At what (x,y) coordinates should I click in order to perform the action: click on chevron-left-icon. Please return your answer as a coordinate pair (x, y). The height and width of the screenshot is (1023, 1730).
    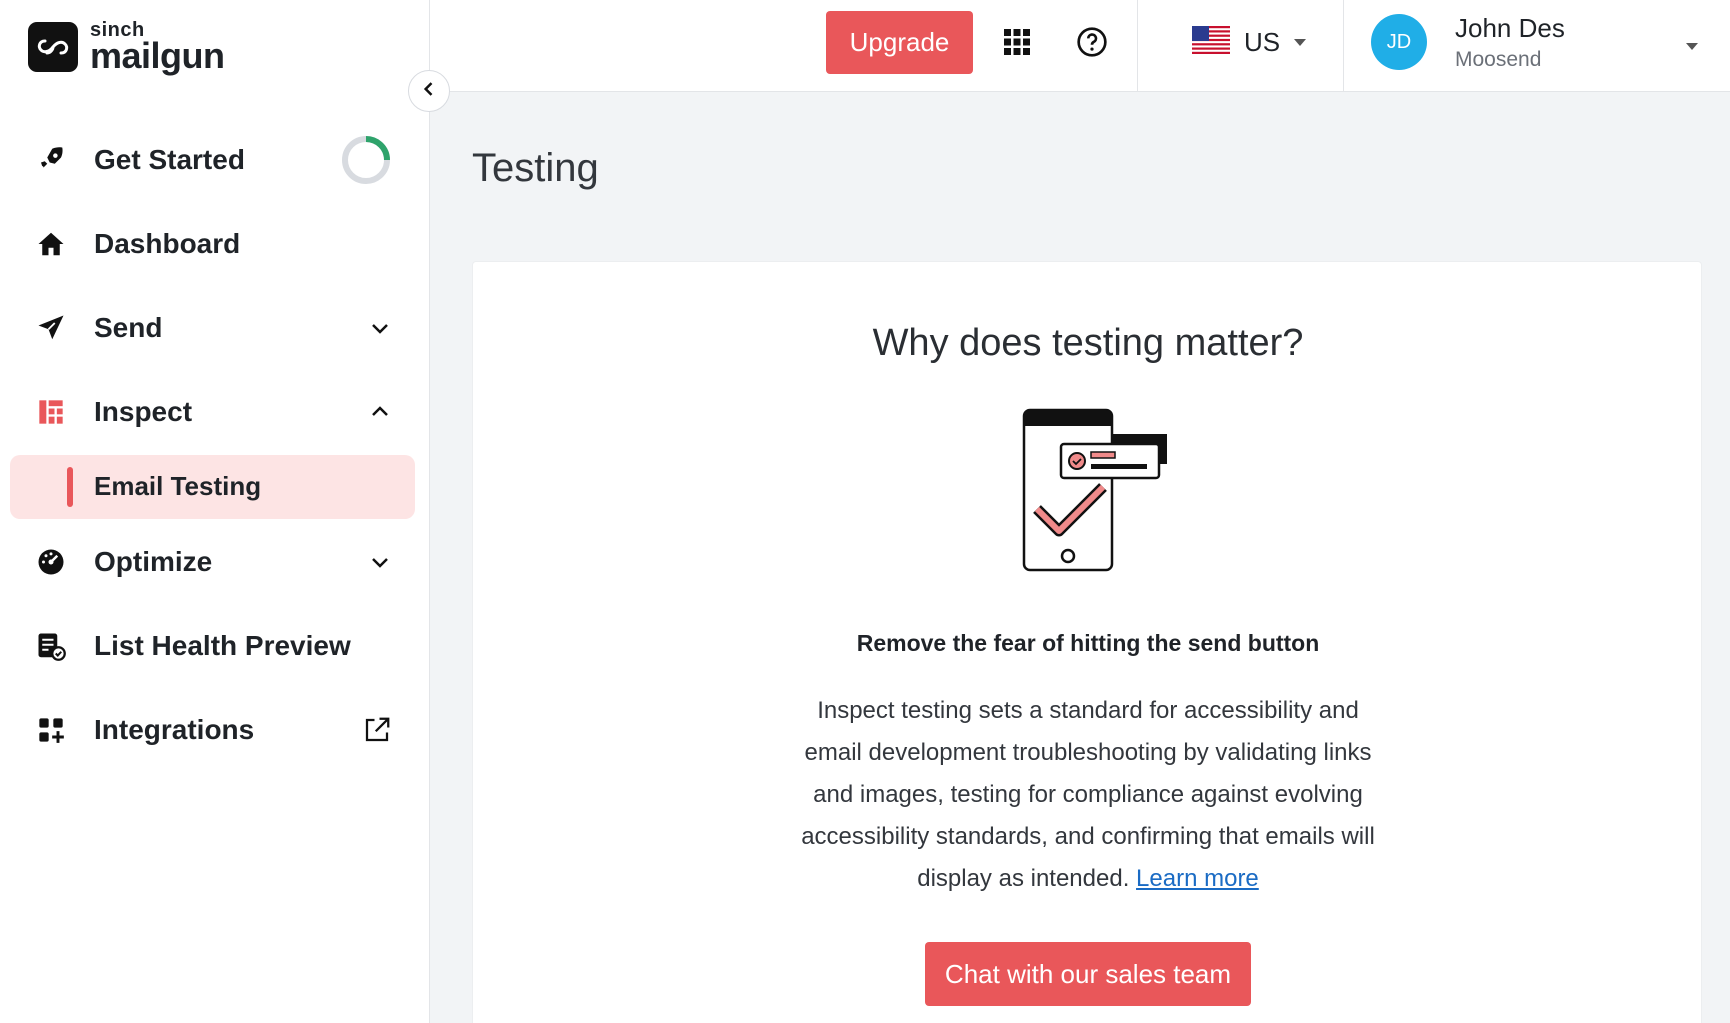
    Looking at the image, I should click on (429, 91).